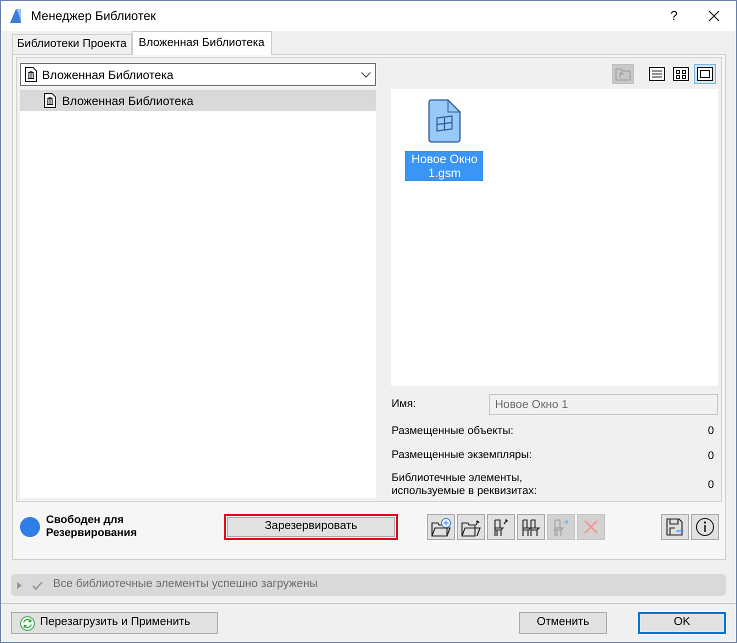  I want to click on close-icon, so click(714, 16).